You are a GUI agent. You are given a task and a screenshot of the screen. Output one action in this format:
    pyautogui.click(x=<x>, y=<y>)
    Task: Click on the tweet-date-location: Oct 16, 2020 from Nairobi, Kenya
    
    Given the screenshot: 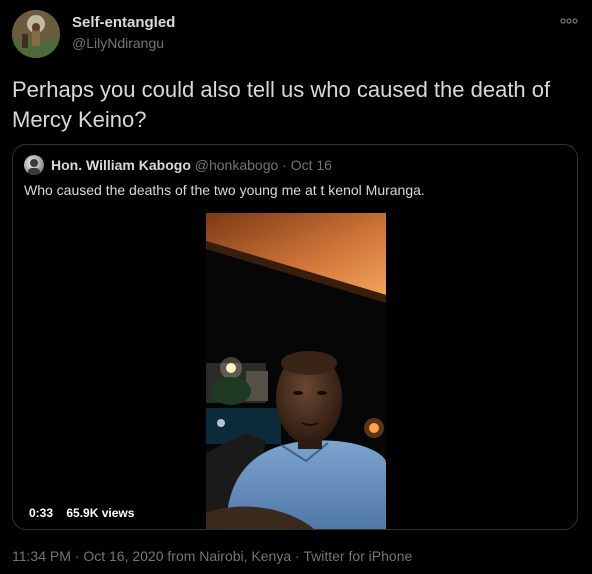 What is the action you would take?
    pyautogui.click(x=187, y=556)
    